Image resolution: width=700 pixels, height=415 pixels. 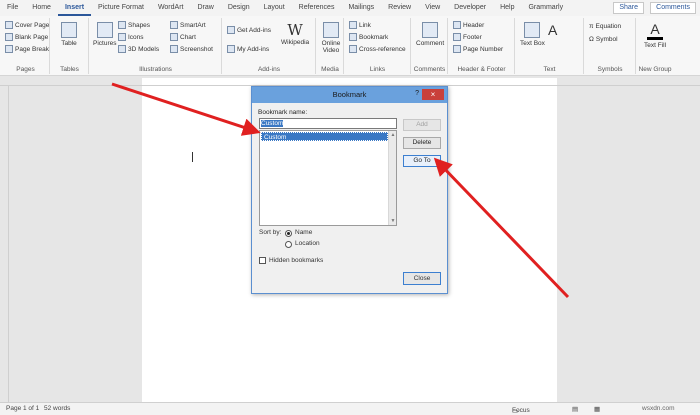 I want to click on tab-mailings: Mailings, so click(x=361, y=8).